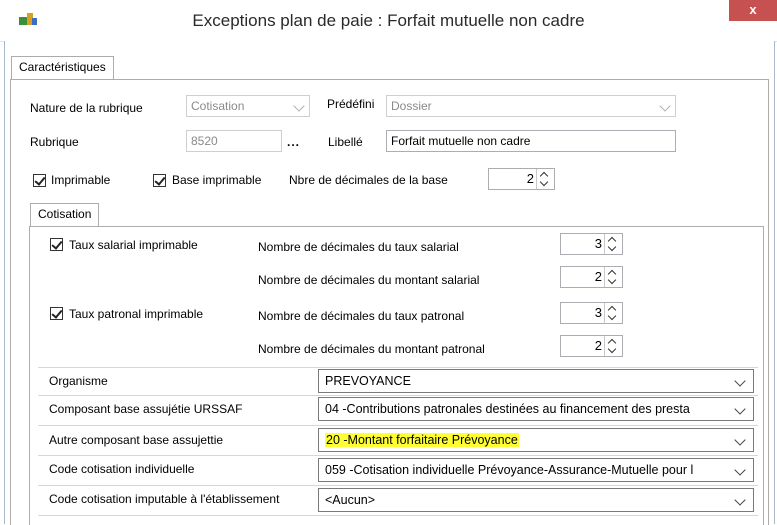 The height and width of the screenshot is (525, 777). Describe the element at coordinates (350, 500) in the screenshot. I see `code-imputable-value: <Aucun>` at that location.